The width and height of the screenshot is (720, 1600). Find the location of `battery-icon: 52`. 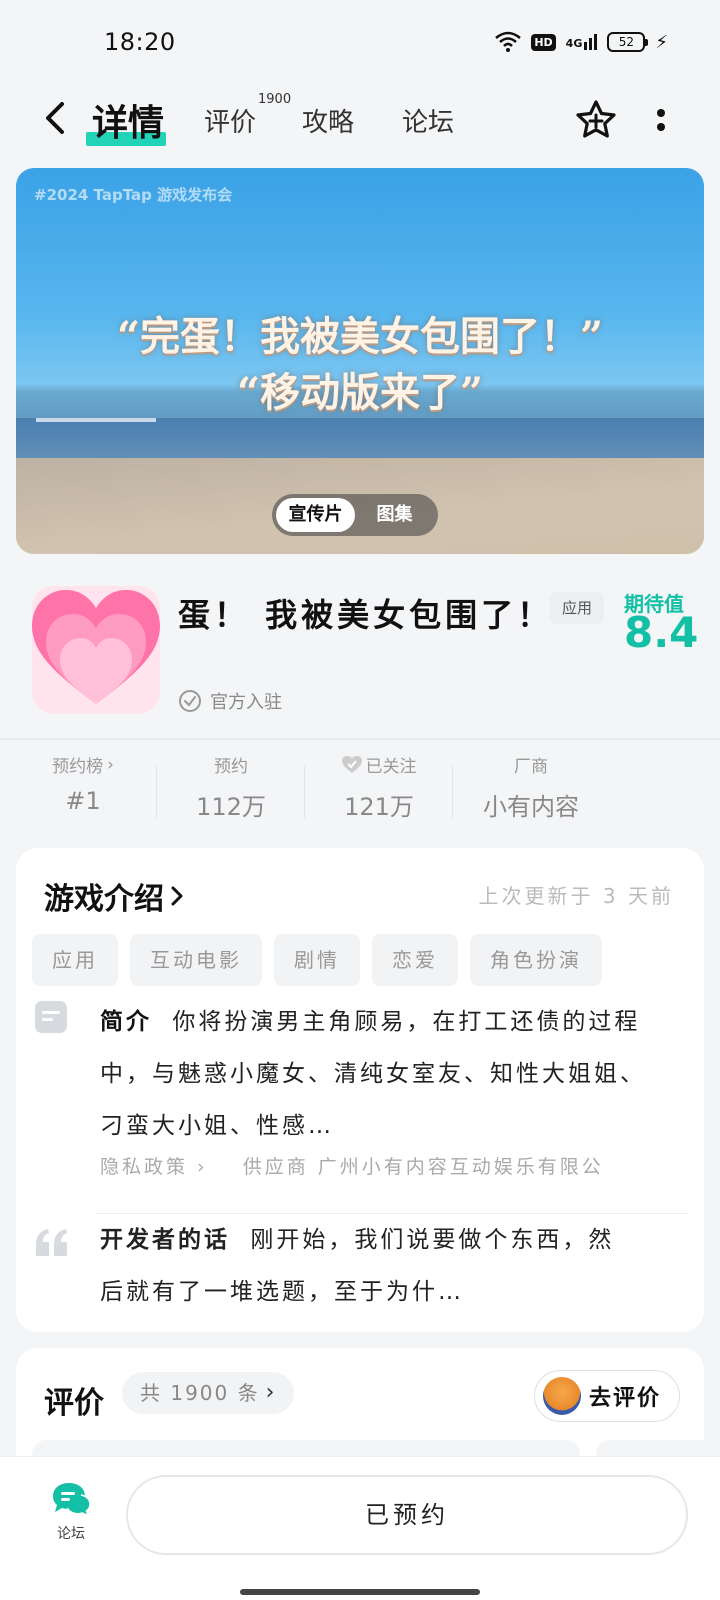

battery-icon: 52 is located at coordinates (628, 42).